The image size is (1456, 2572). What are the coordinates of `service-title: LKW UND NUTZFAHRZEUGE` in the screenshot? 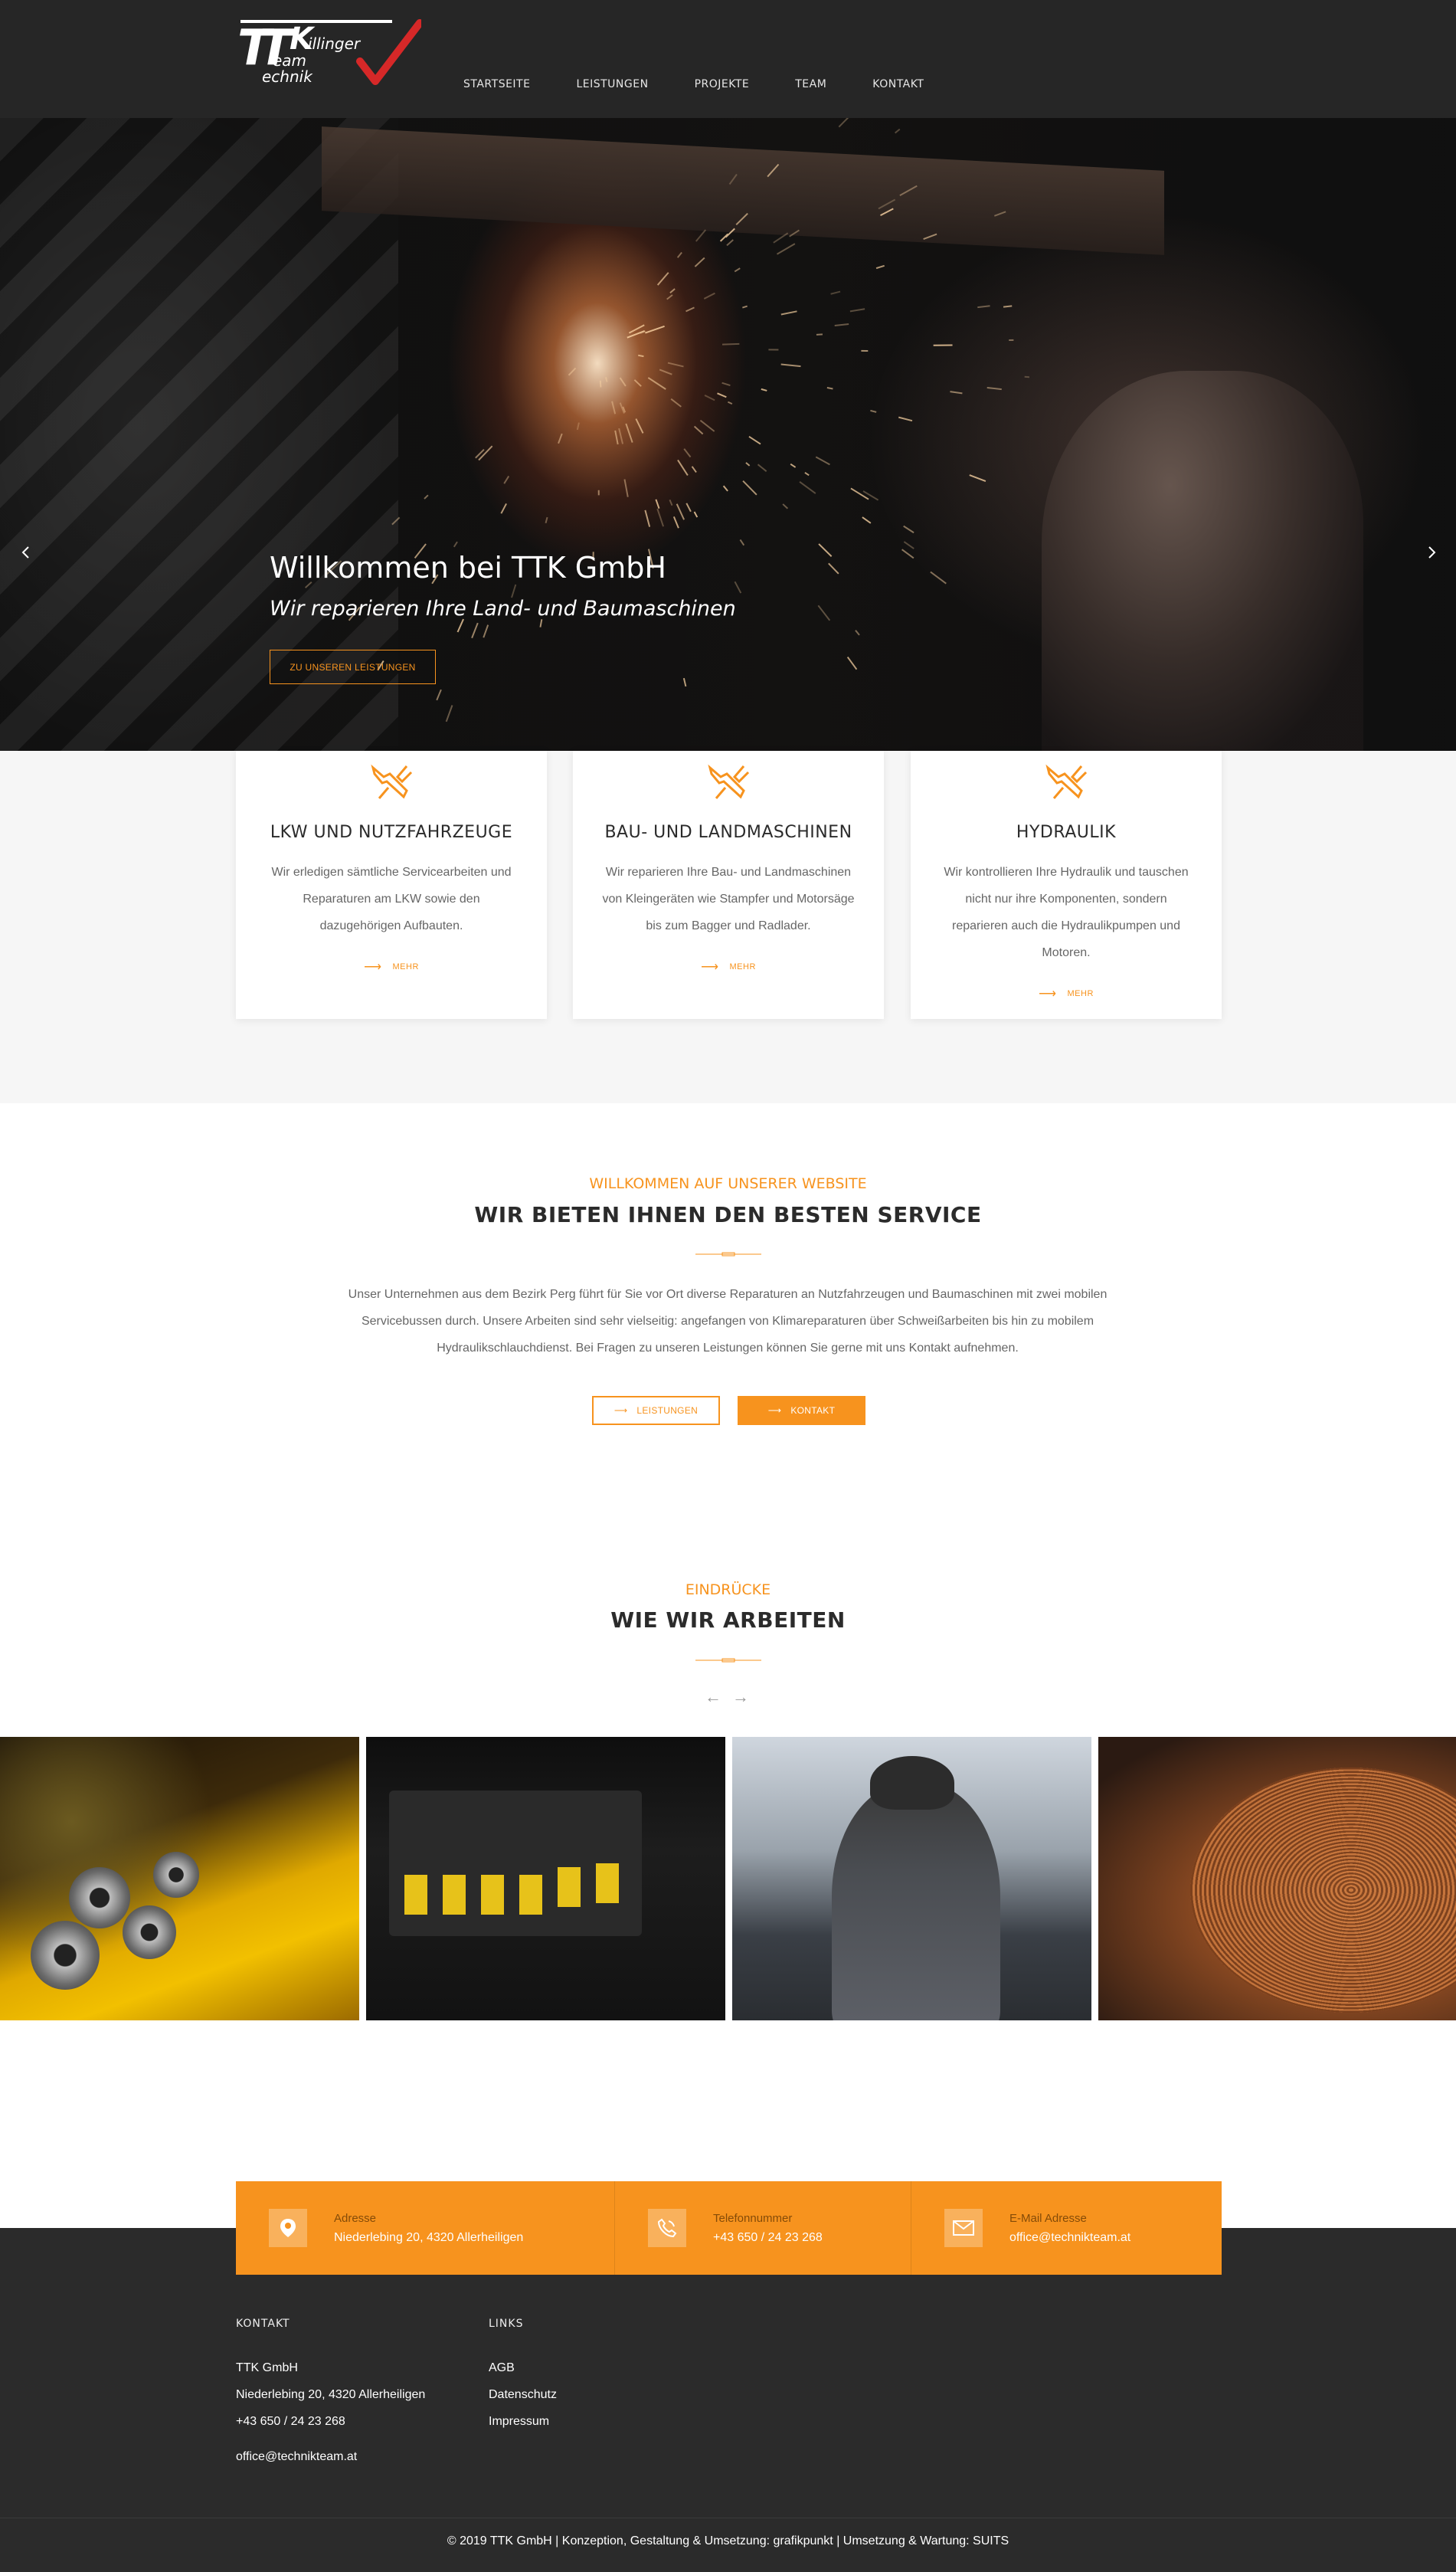 It's located at (392, 832).